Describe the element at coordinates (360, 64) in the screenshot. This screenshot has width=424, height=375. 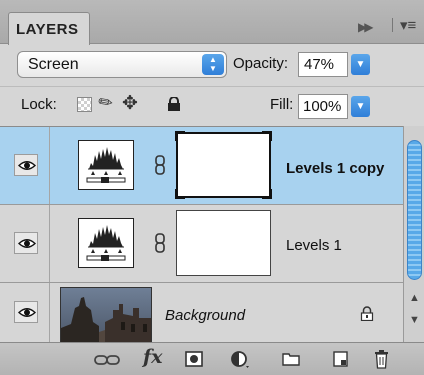
I see `opacity-dropdown-button: ▼` at that location.